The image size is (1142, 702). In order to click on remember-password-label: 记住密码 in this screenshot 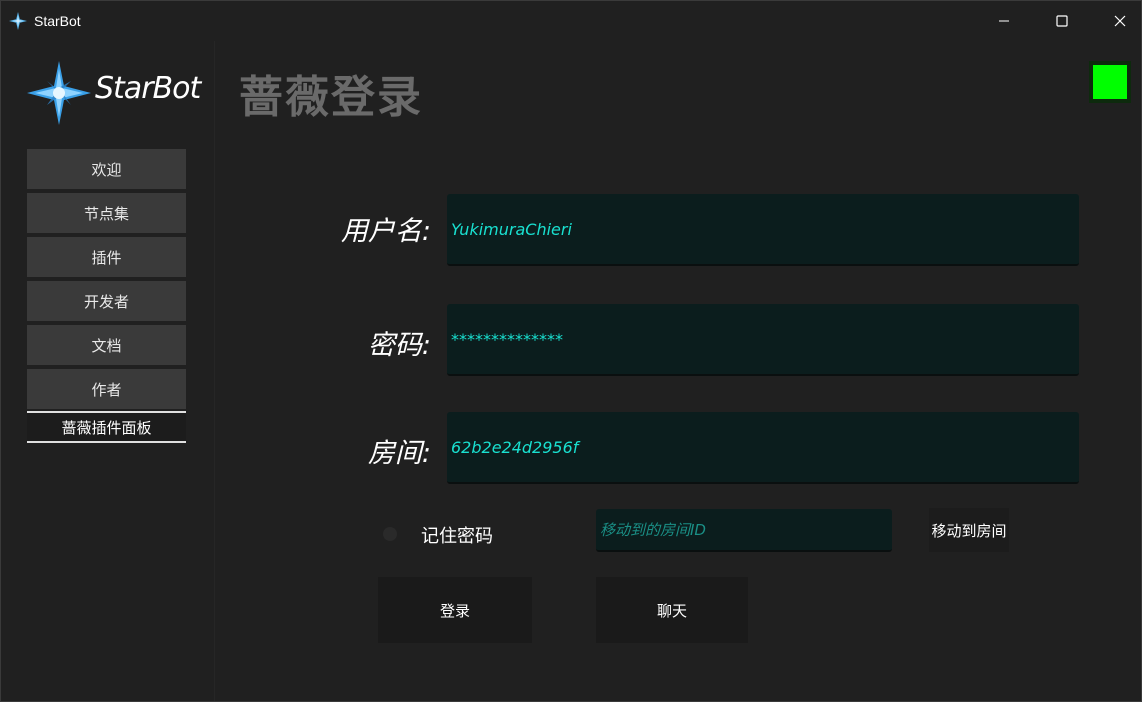, I will do `click(457, 536)`.